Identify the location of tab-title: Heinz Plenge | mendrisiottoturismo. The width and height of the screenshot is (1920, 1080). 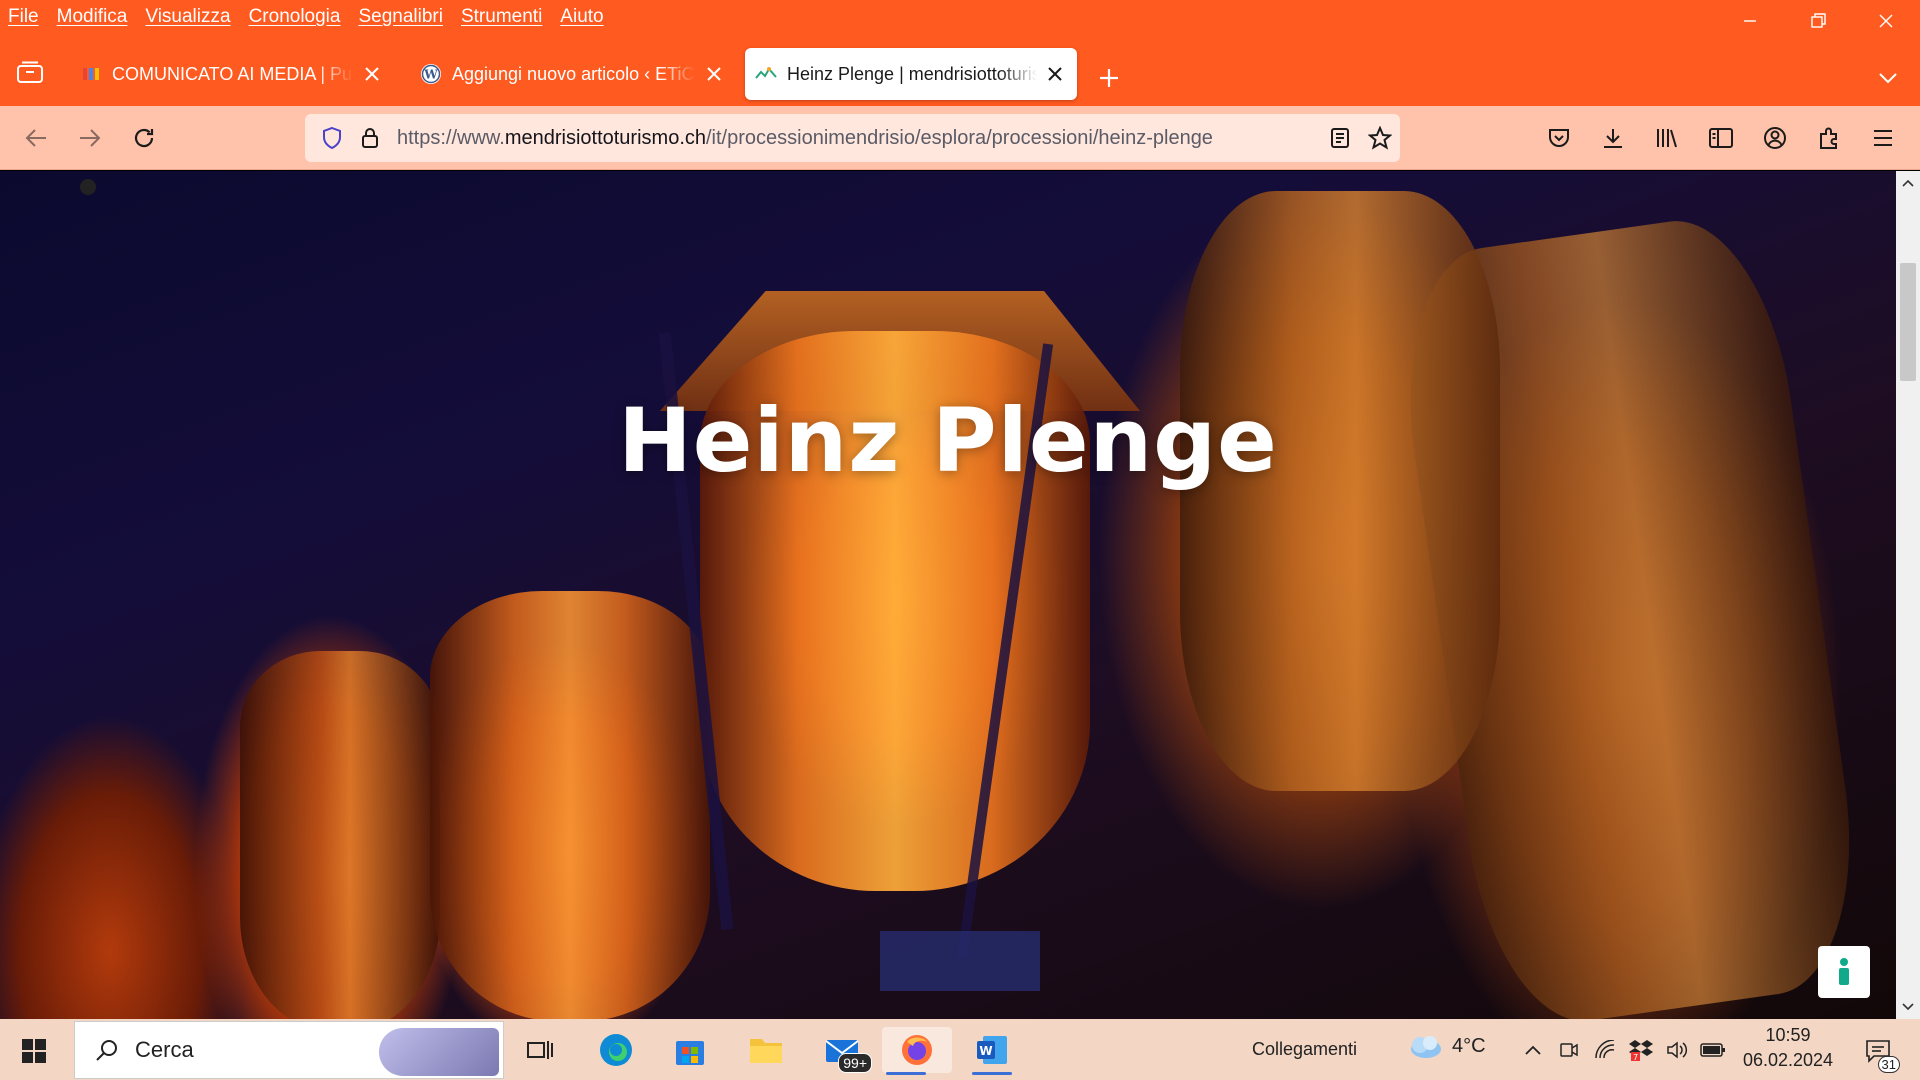
(912, 73).